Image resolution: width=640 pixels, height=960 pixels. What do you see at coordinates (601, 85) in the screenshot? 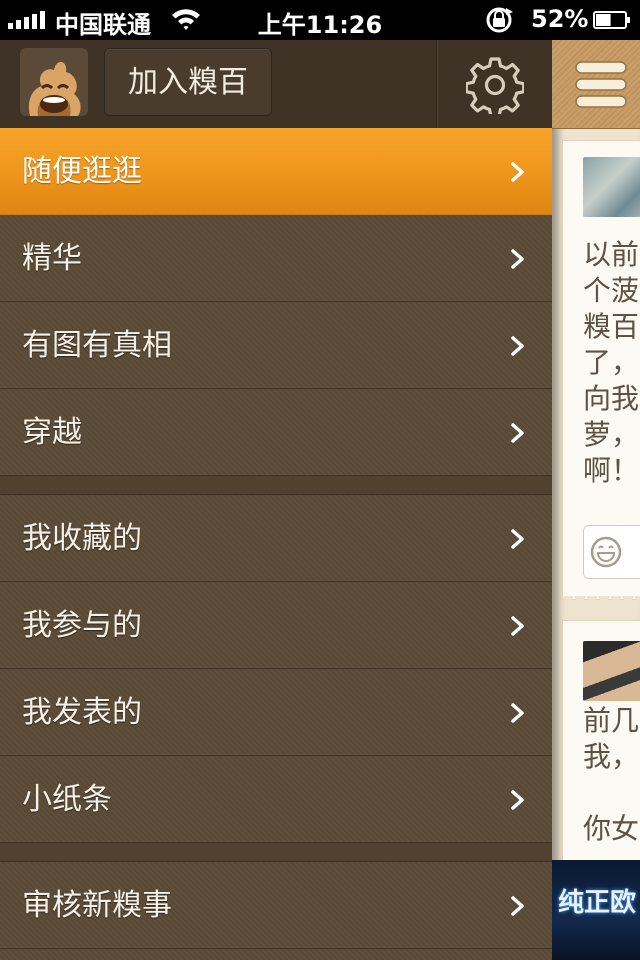
I see `hamburger-menu-icon` at bounding box center [601, 85].